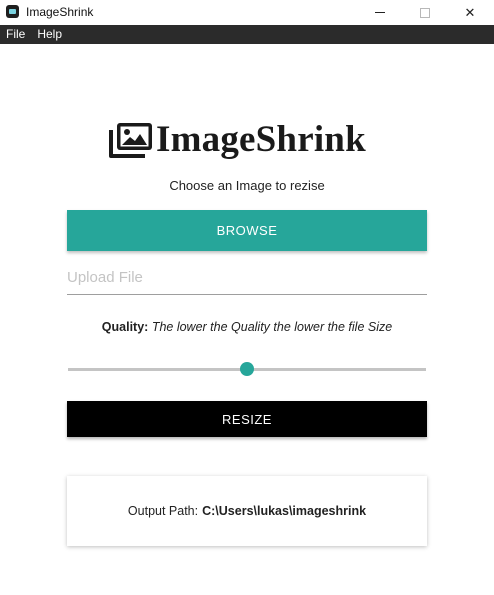 This screenshot has width=494, height=595. What do you see at coordinates (105, 277) in the screenshot?
I see `upload-placeholder: Upload File` at bounding box center [105, 277].